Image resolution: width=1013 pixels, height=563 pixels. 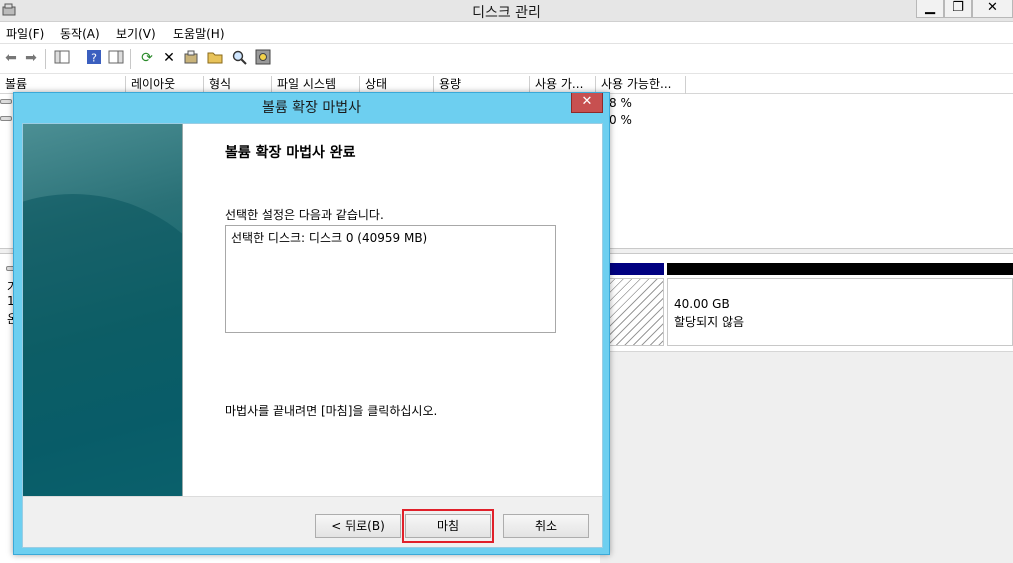 I want to click on close-button: ✕, so click(x=992, y=9).